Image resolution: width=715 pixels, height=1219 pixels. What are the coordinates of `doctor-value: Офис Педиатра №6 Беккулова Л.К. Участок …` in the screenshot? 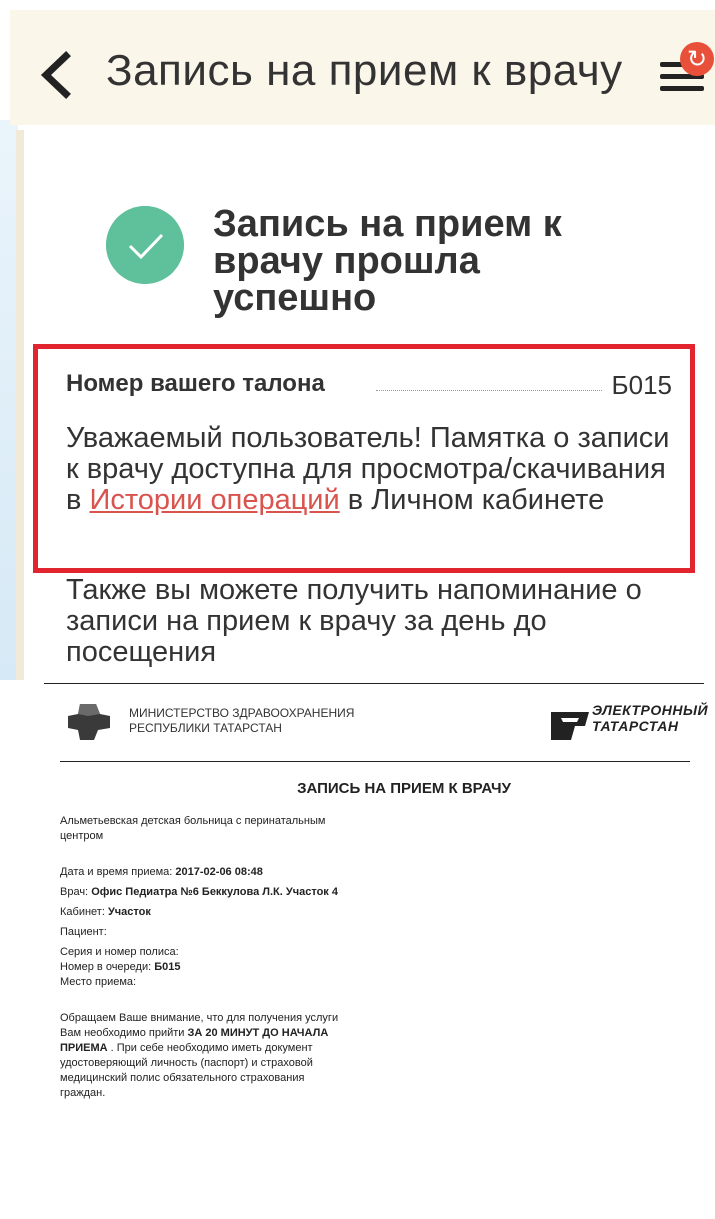 It's located at (214, 892).